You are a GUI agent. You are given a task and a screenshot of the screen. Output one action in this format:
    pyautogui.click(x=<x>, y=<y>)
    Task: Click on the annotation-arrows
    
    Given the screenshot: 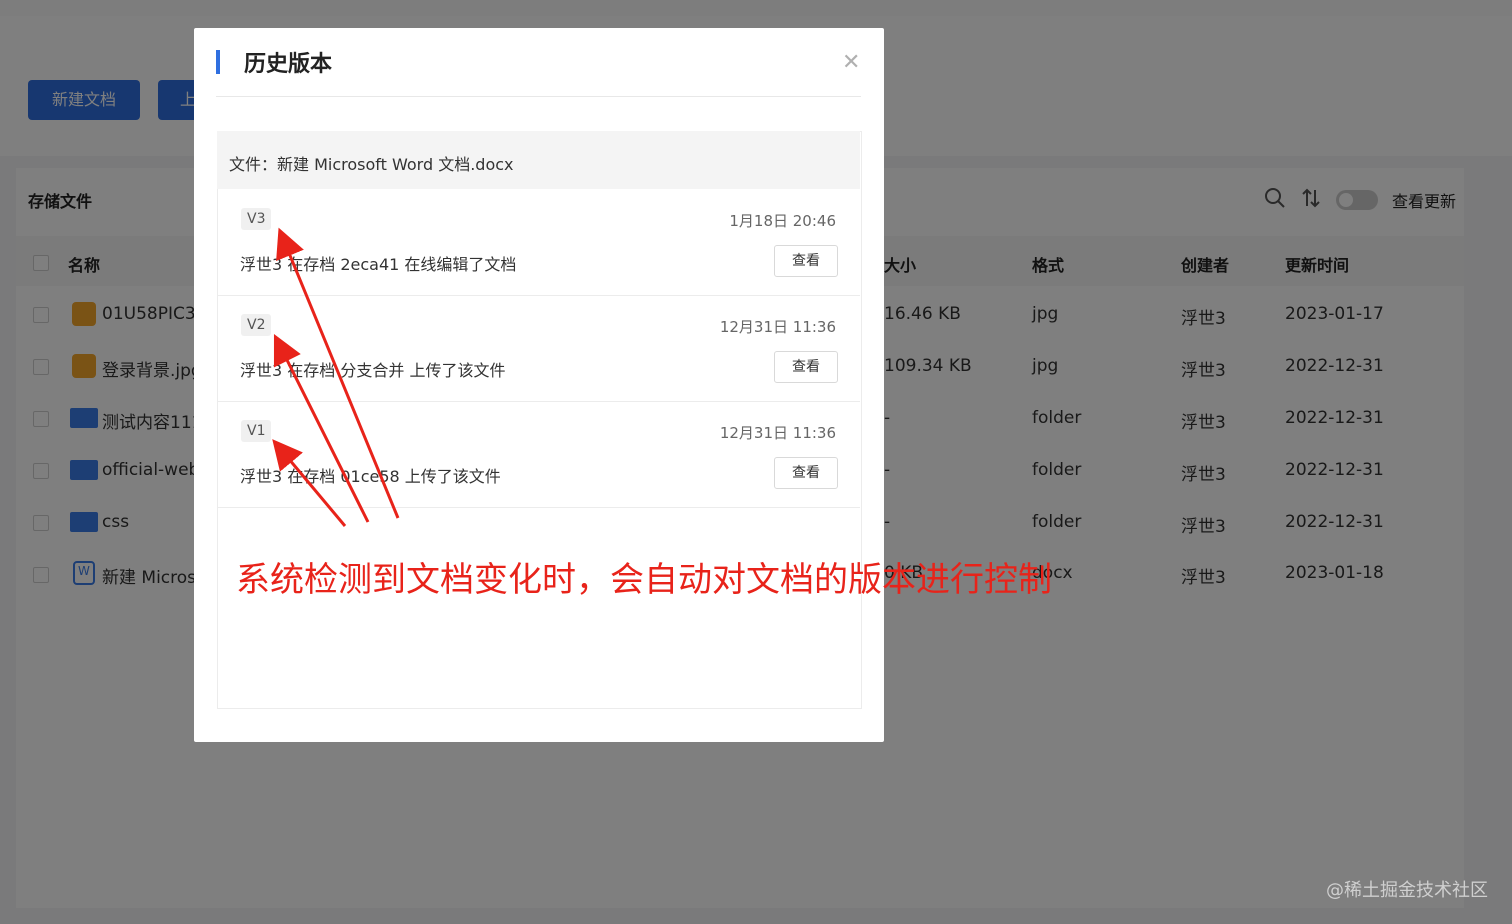 What is the action you would take?
    pyautogui.click(x=336, y=377)
    